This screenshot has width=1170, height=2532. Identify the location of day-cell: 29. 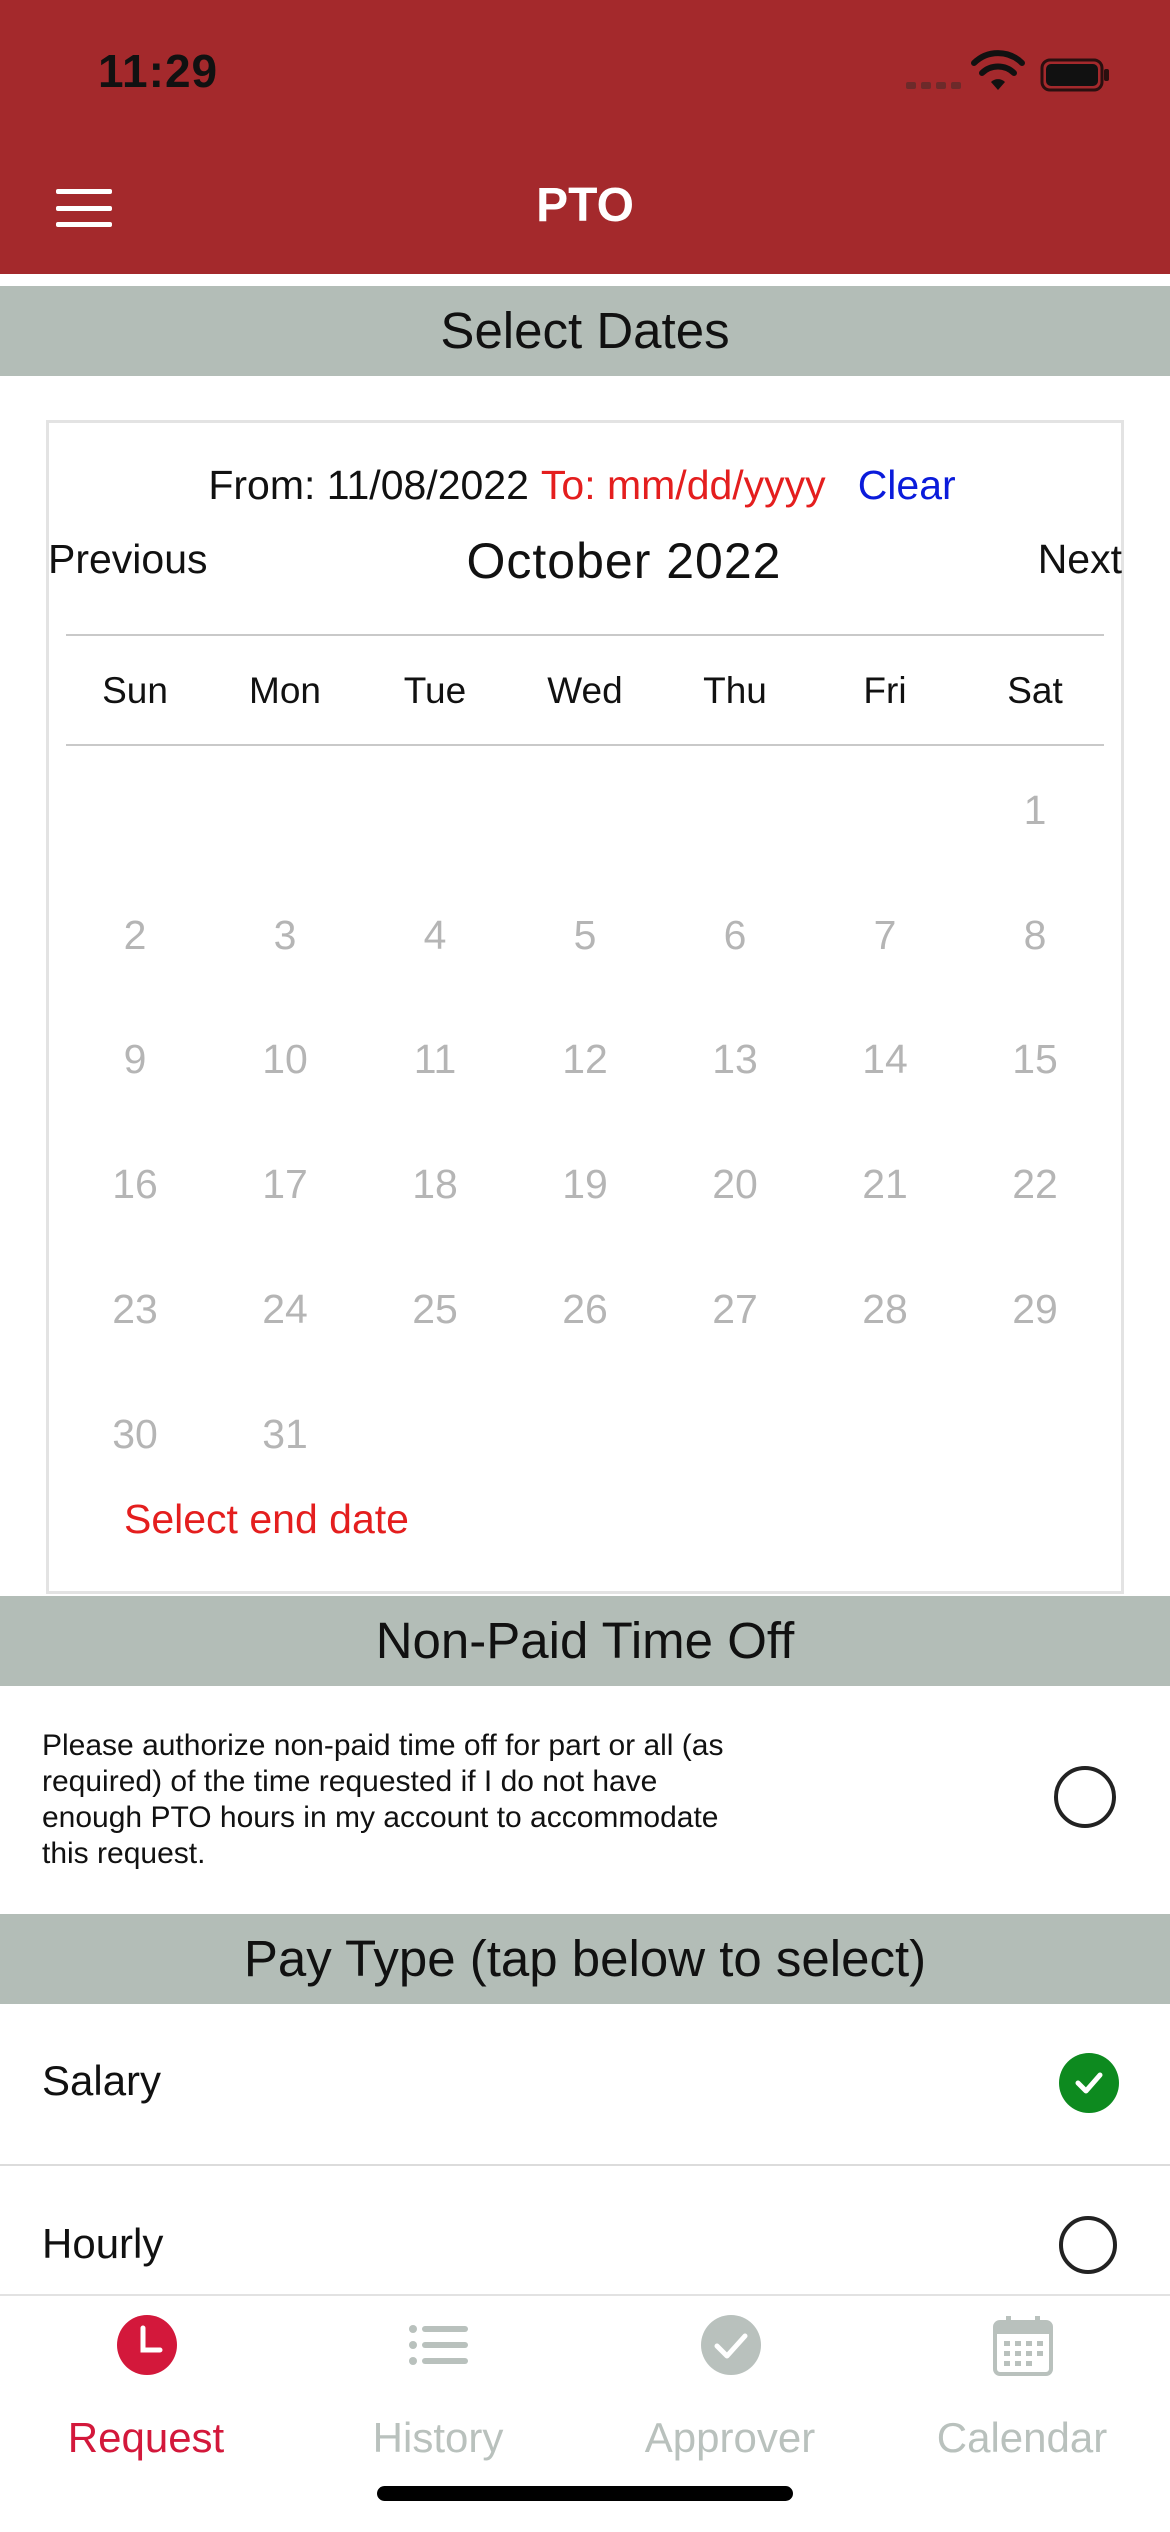
(1035, 1309).